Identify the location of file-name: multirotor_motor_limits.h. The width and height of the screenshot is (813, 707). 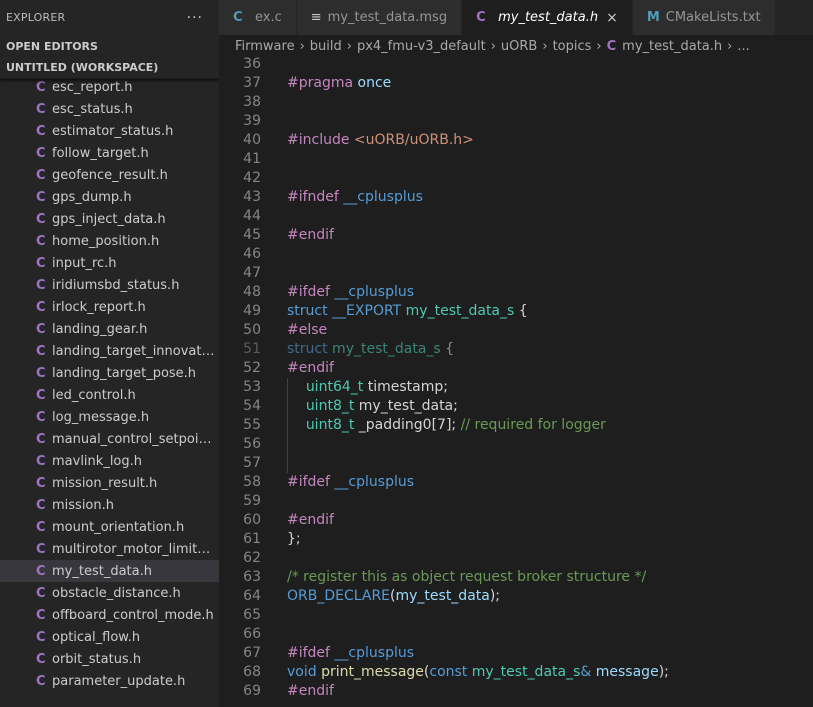
(133, 549).